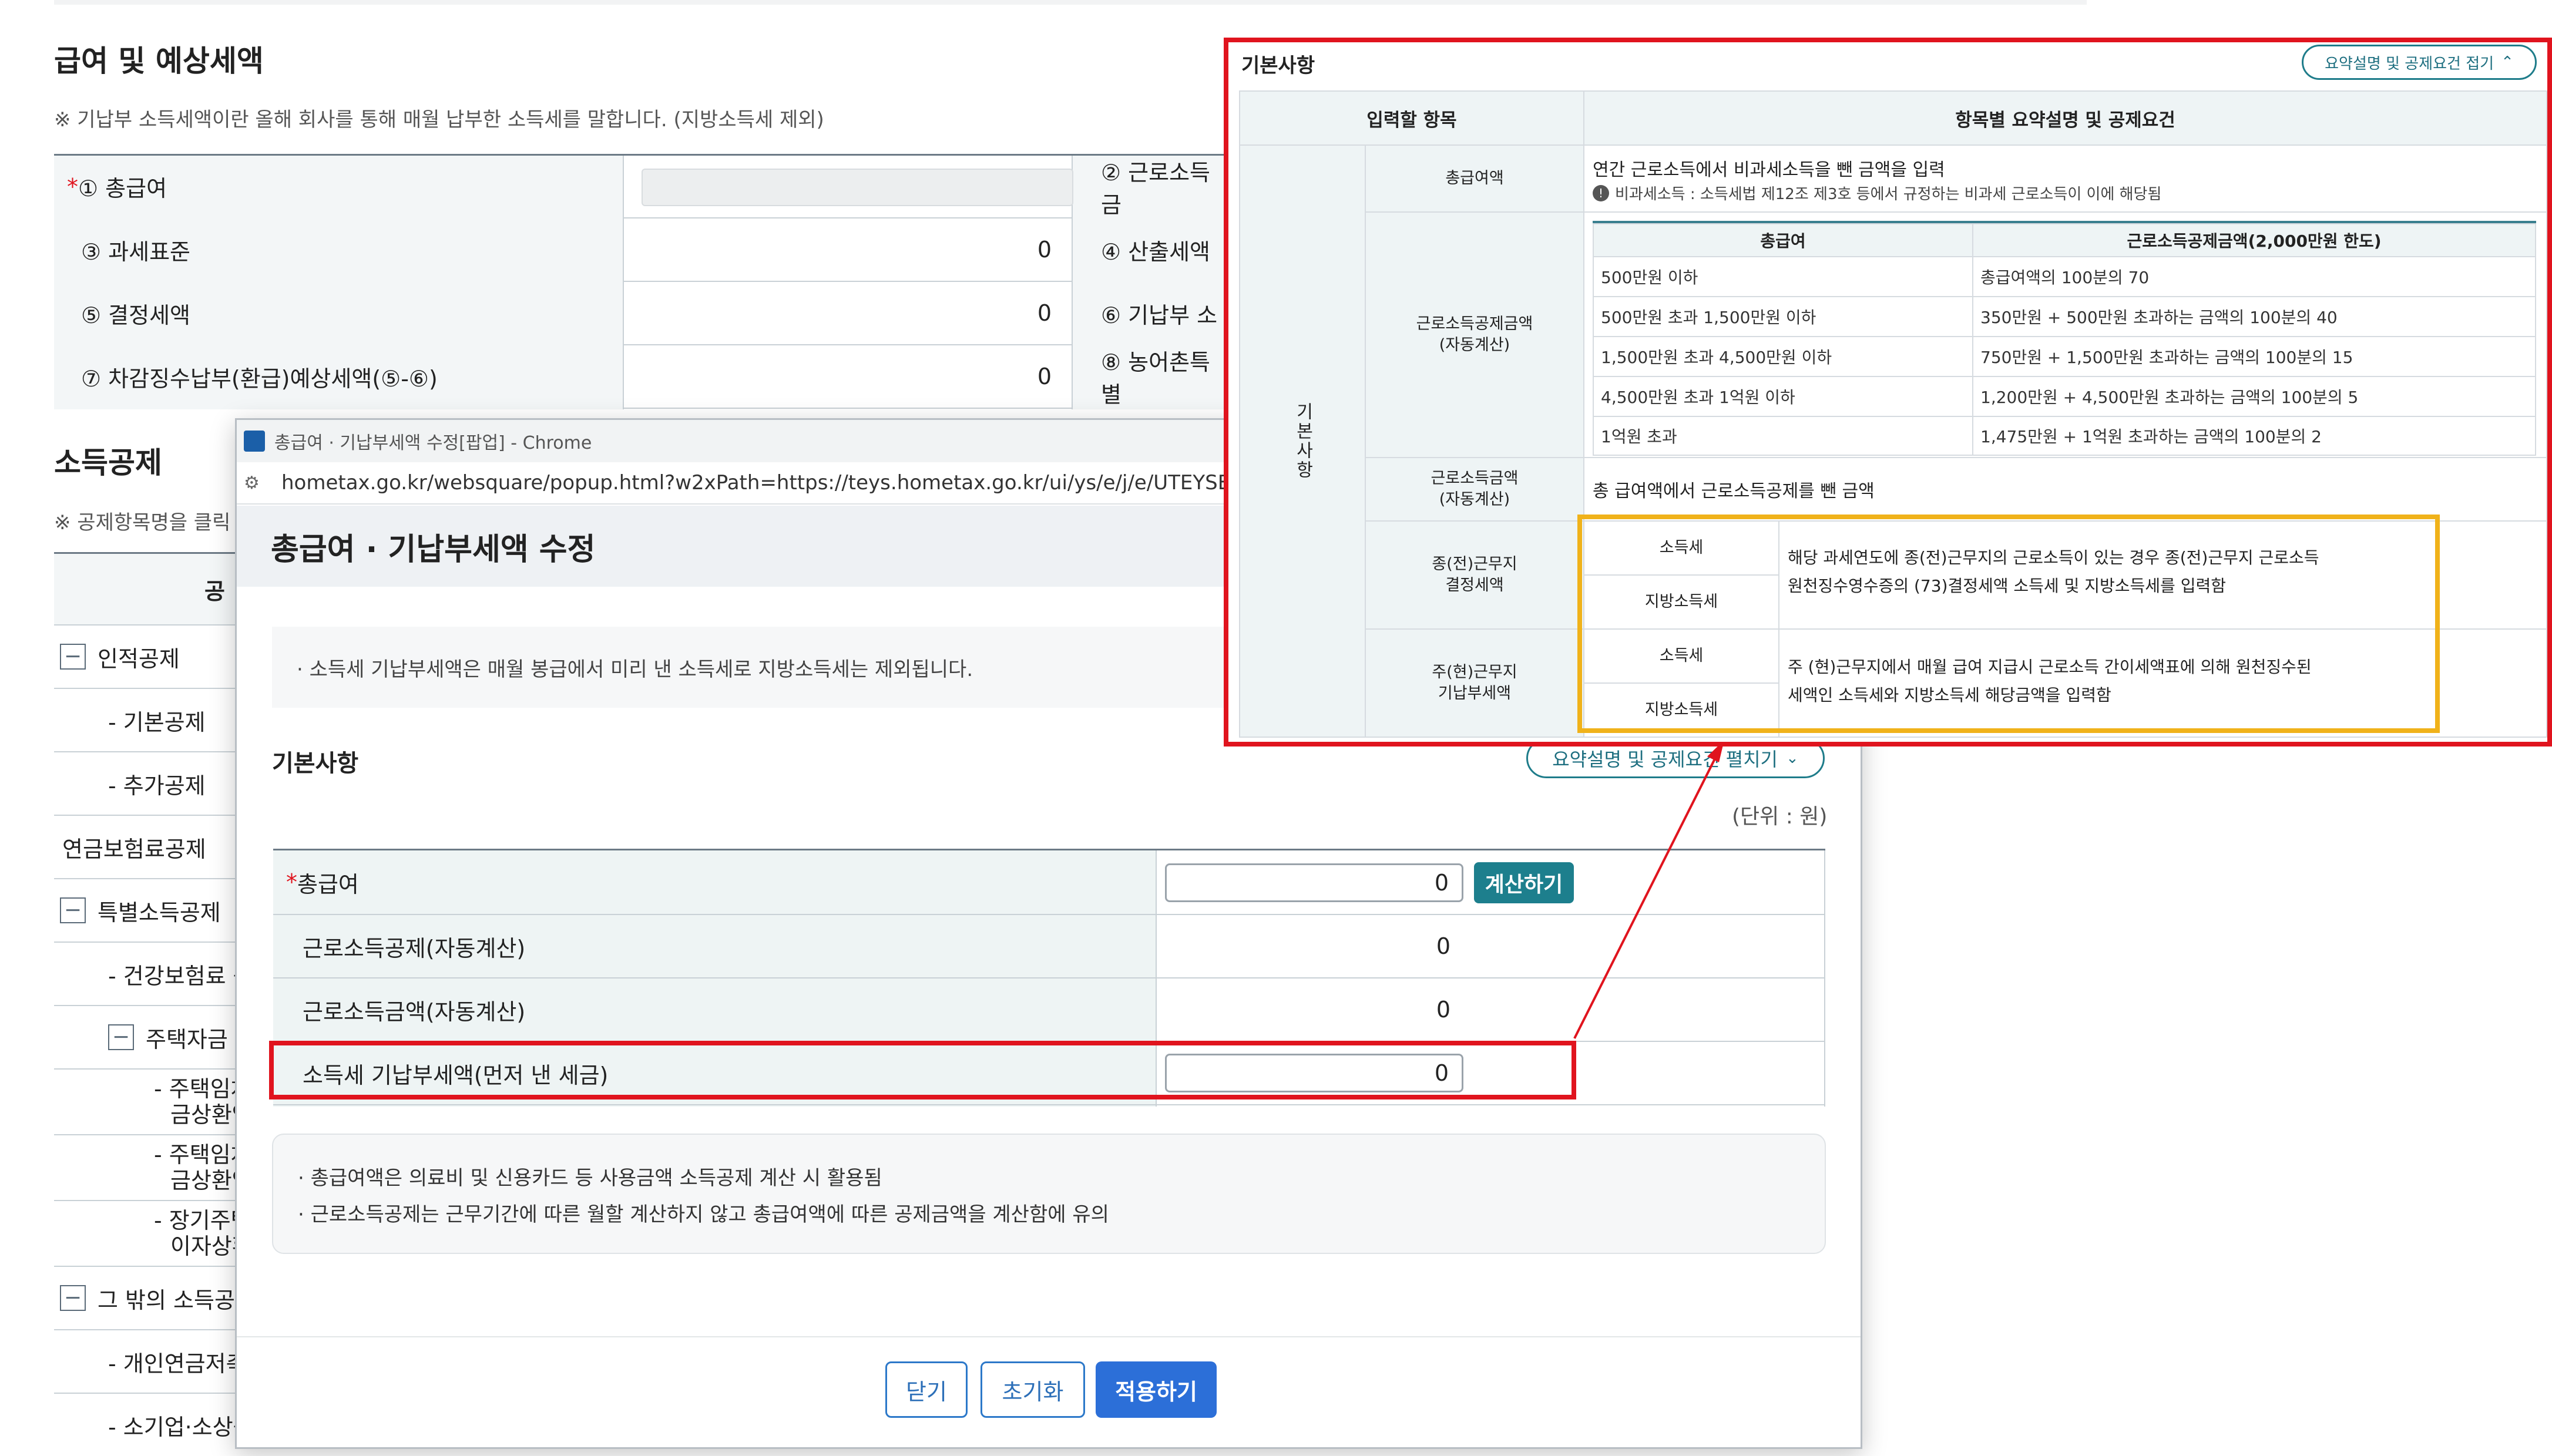 This screenshot has width=2552, height=1456. What do you see at coordinates (1302, 441) in the screenshot?
I see `overlay-group-label: 기본사항` at bounding box center [1302, 441].